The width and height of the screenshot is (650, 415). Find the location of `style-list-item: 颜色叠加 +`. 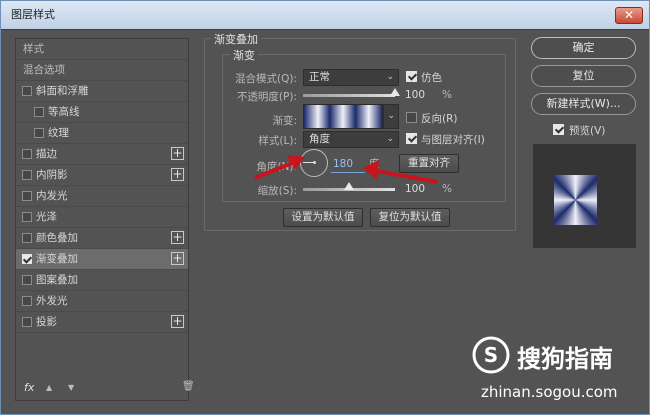

style-list-item: 颜色叠加 + is located at coordinates (102, 238).